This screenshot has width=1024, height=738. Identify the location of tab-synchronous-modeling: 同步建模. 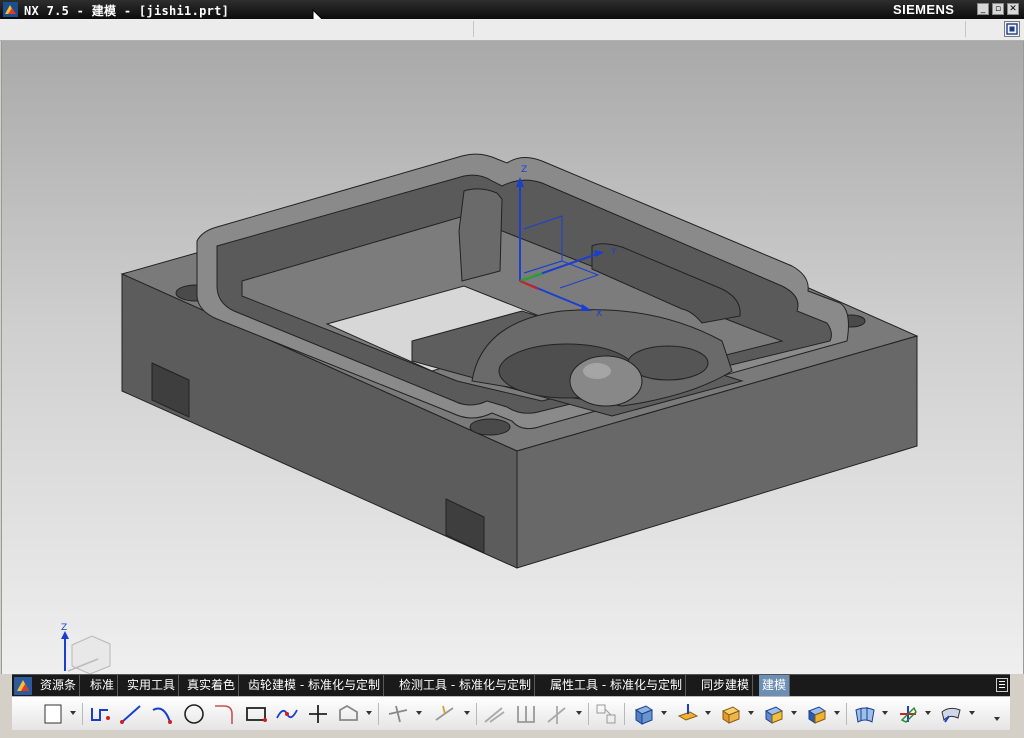
(726, 685).